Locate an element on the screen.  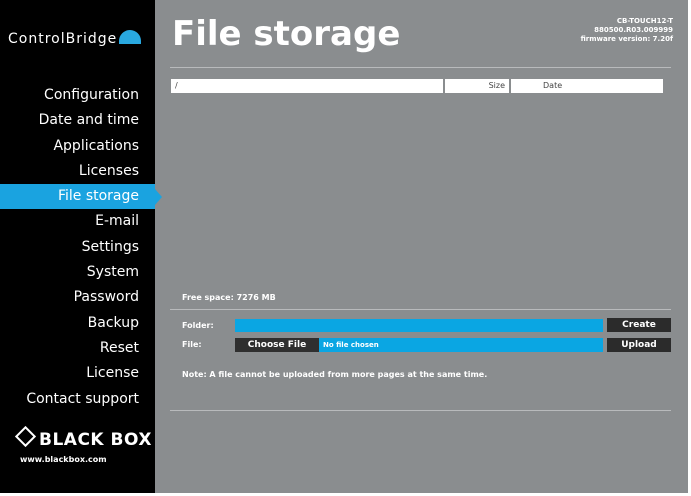
nav-item-contact-support: Contact support is located at coordinates (77, 399).